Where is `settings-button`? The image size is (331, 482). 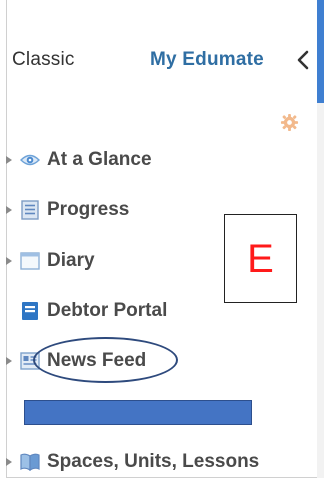
settings-button is located at coordinates (289, 122).